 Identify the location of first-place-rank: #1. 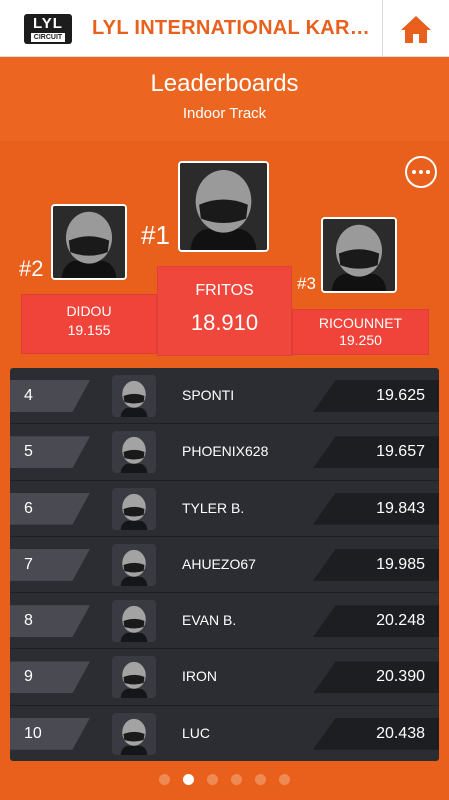
(155, 235).